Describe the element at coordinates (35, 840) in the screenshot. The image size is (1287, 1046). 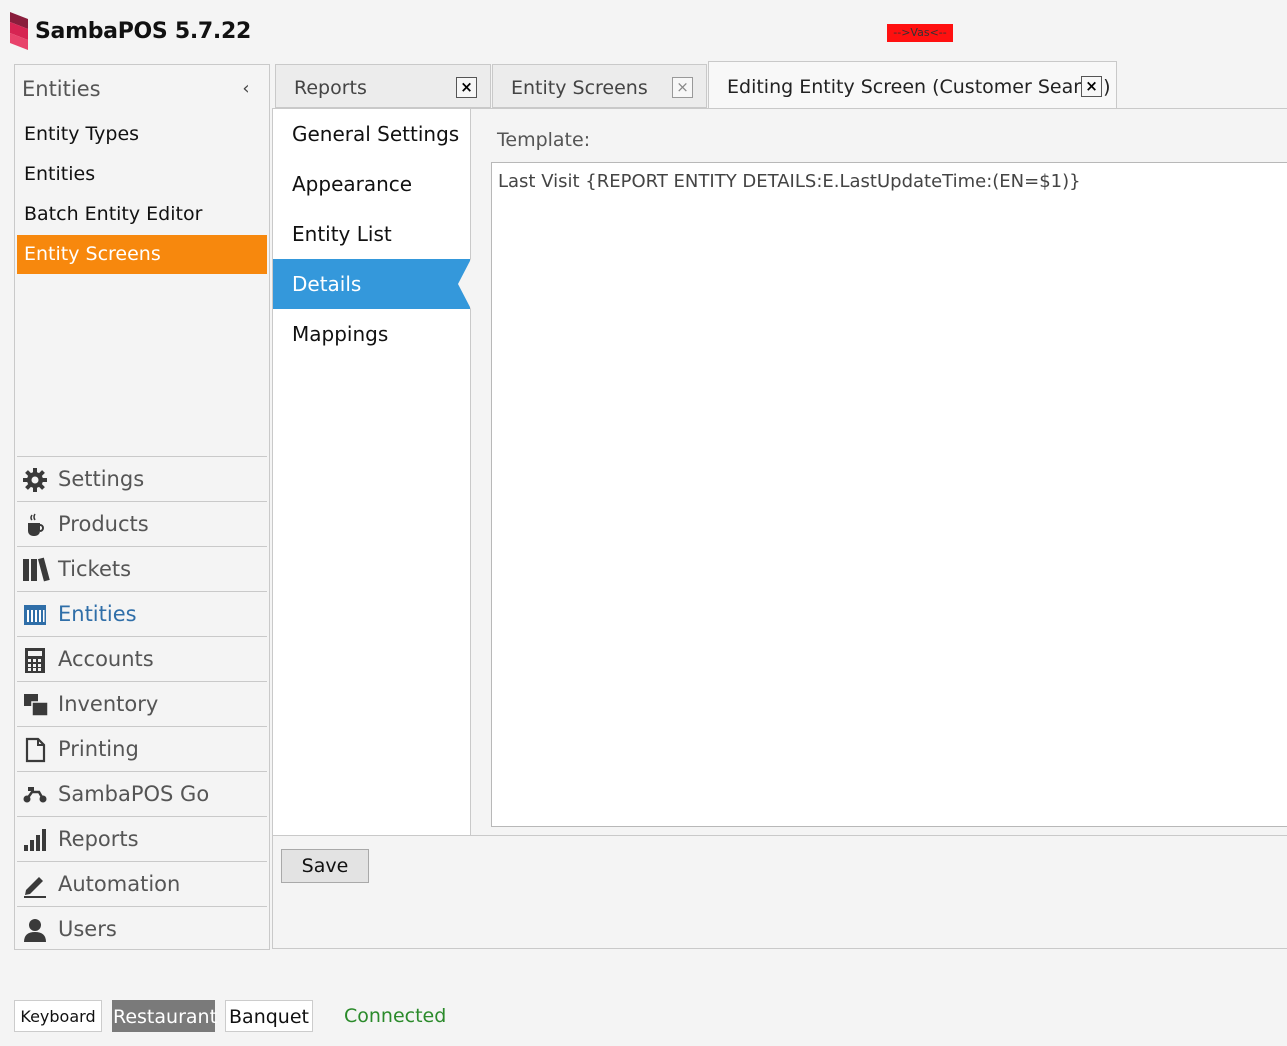
I see `bar-chart-icon` at that location.